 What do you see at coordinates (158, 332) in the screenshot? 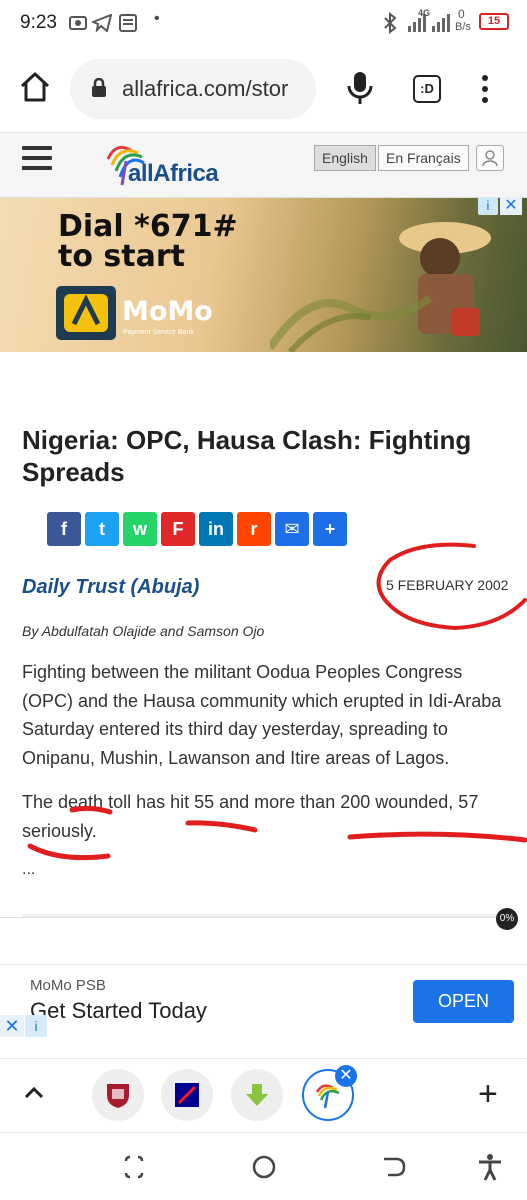
I see `ad-brand-sub: Payment Service Bank` at bounding box center [158, 332].